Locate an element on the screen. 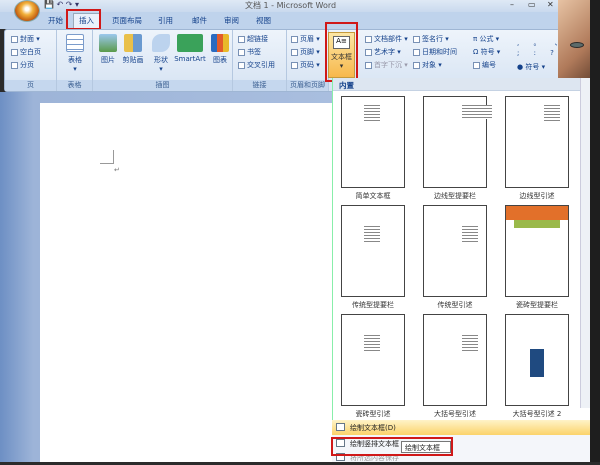  page-break-button: 分页 is located at coordinates (22, 65).